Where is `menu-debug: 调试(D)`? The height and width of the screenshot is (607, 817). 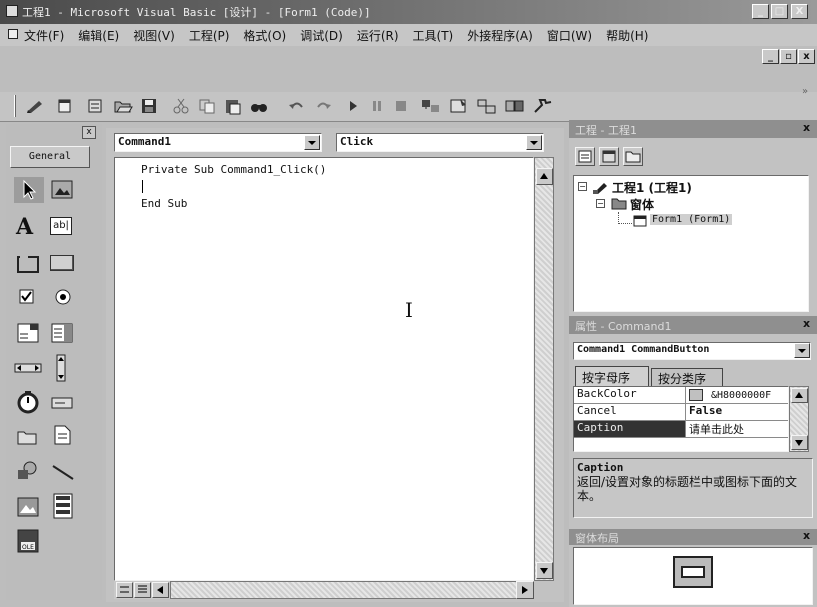 menu-debug: 调试(D) is located at coordinates (321, 36).